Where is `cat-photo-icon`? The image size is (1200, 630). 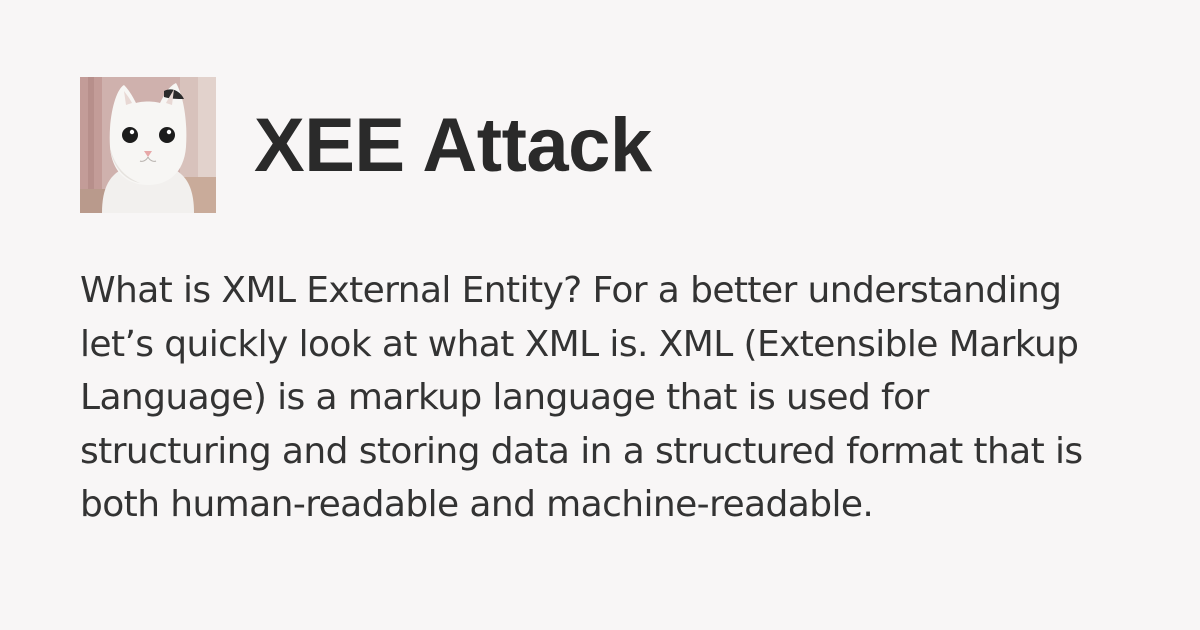 cat-photo-icon is located at coordinates (148, 145).